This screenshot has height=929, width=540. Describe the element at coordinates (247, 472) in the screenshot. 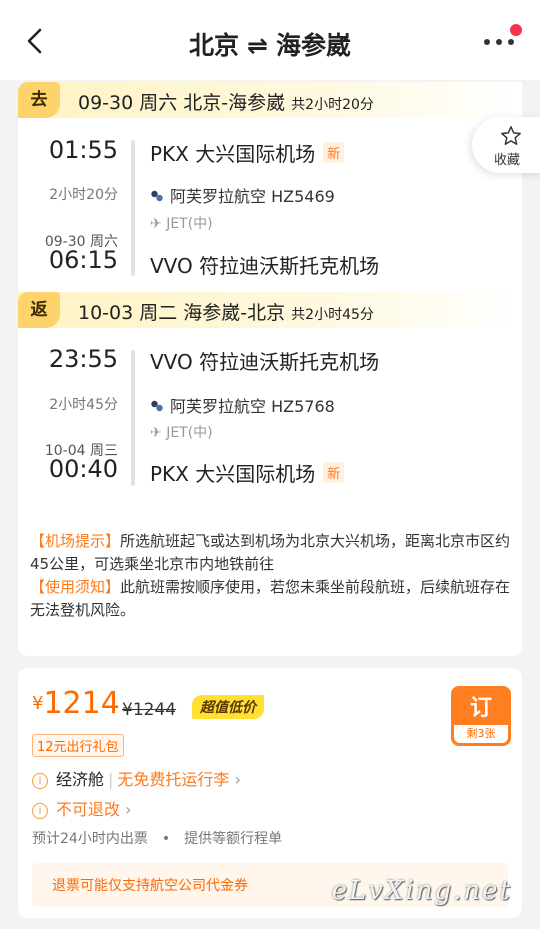

I see `return-arrive-airport: PKX 大兴国际机场新` at that location.